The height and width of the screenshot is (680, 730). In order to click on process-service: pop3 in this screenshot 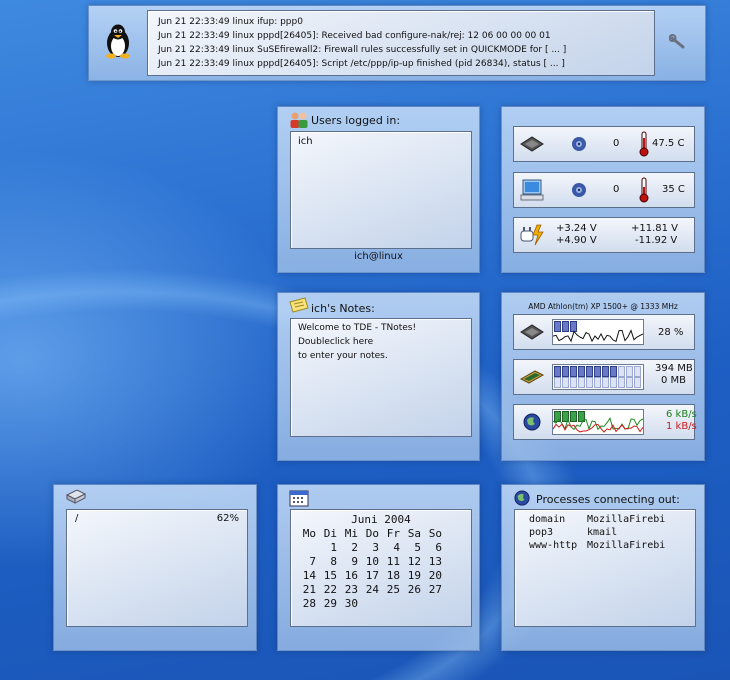, I will do `click(541, 532)`.